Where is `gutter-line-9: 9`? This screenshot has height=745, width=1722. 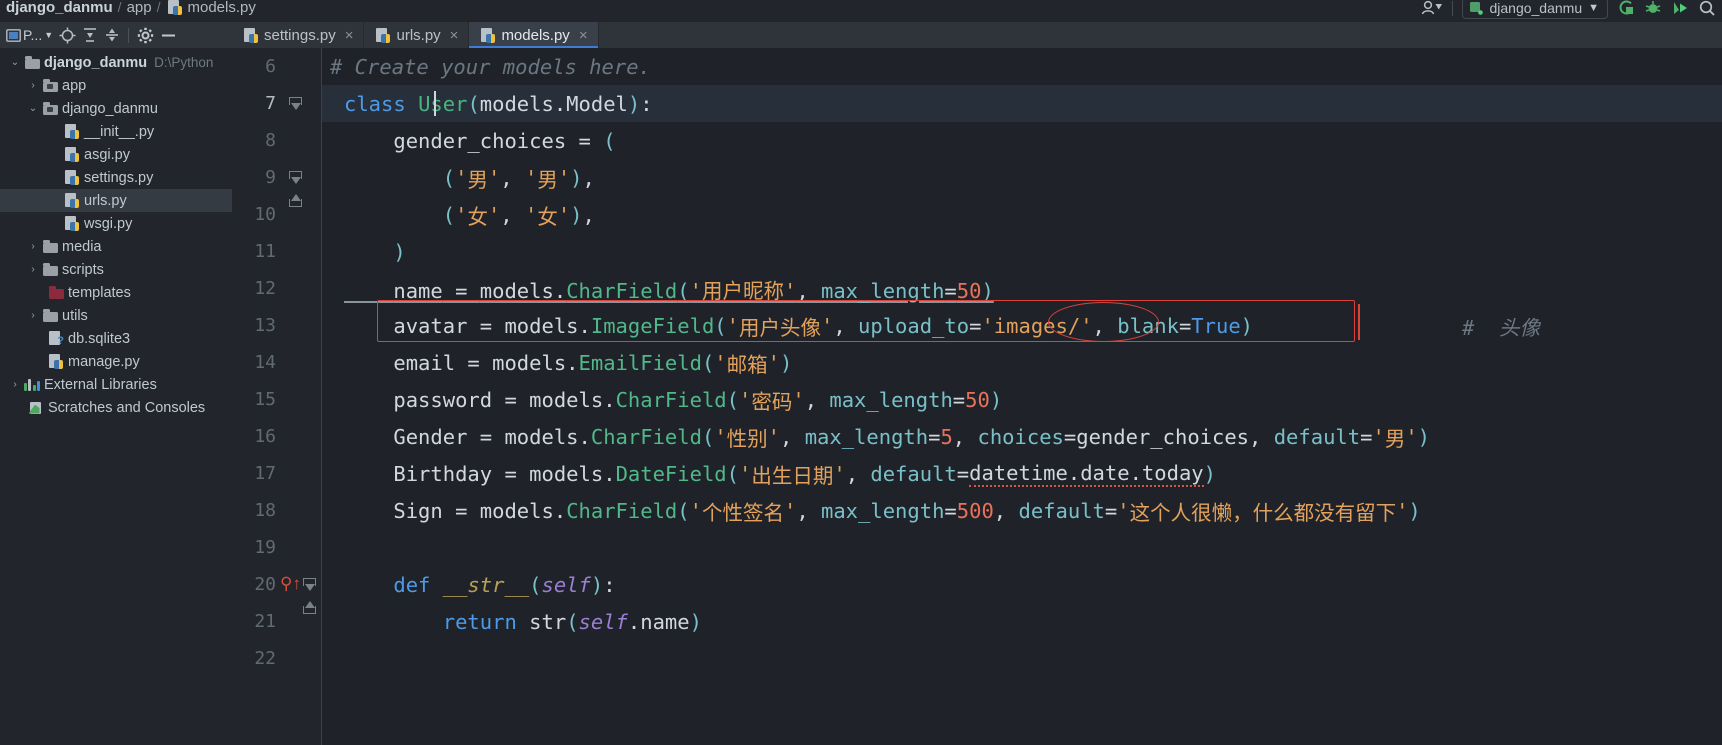
gutter-line-9: 9 is located at coordinates (270, 177).